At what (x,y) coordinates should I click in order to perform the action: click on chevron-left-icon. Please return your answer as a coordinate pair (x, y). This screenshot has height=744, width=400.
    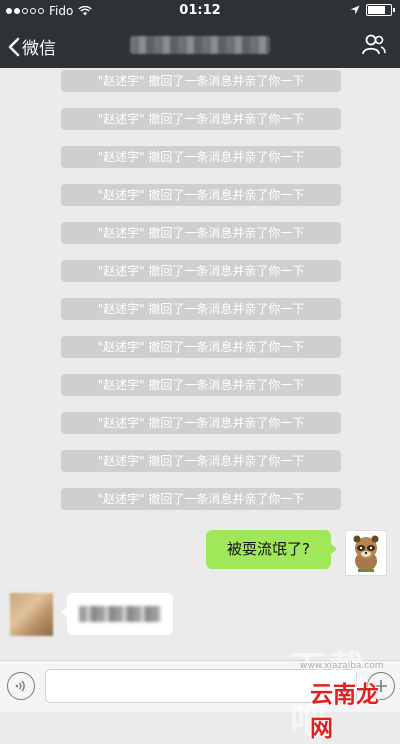
    Looking at the image, I should click on (14, 46).